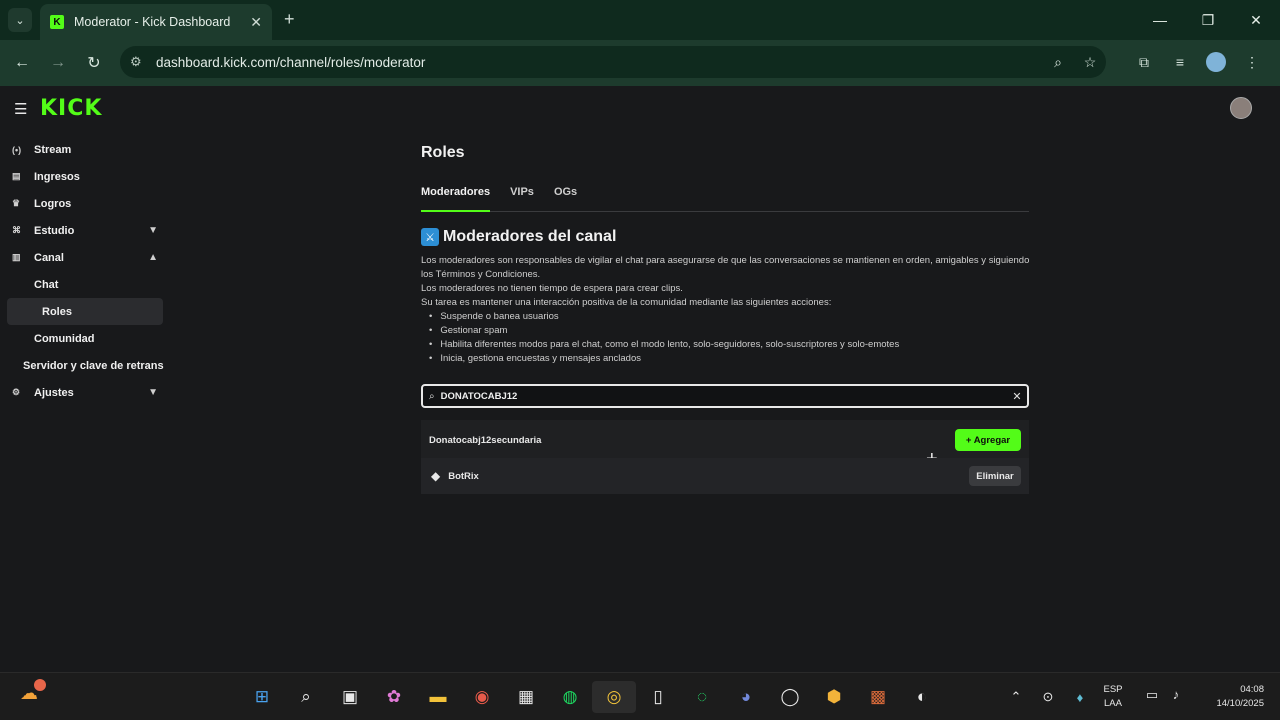  I want to click on language-indicator: ESP LAA, so click(1113, 697).